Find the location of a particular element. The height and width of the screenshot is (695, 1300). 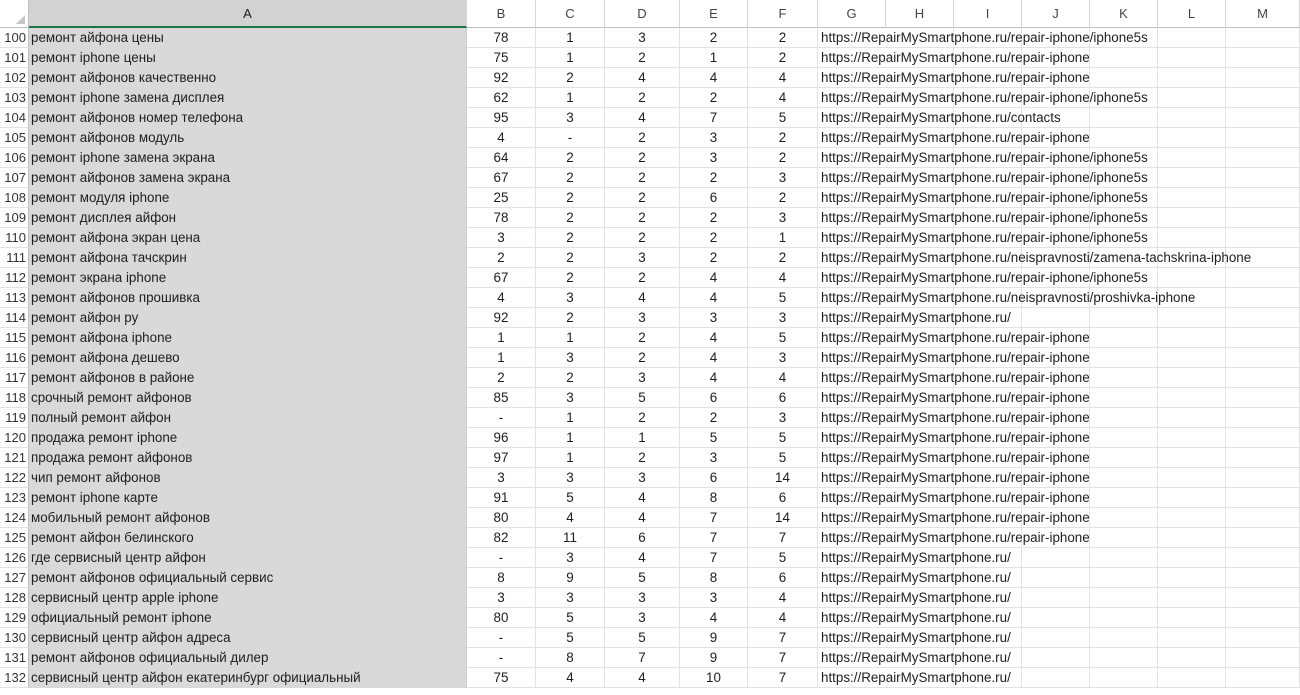

cell-keyword: ремонт айфонов прошивка is located at coordinates (248, 298).